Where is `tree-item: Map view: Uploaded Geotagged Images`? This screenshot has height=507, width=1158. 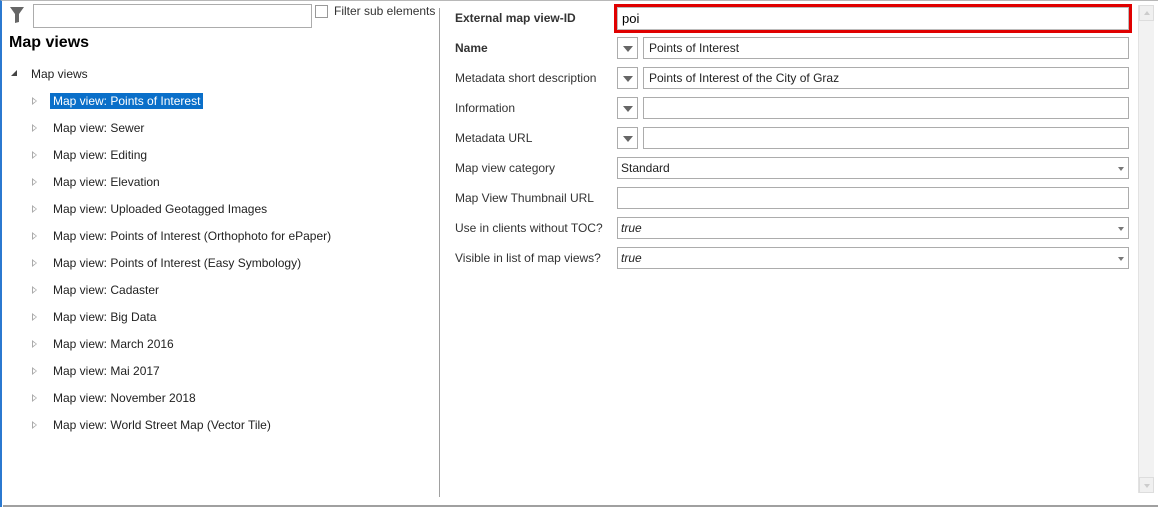 tree-item: Map view: Uploaded Geotagged Images is located at coordinates (151, 209).